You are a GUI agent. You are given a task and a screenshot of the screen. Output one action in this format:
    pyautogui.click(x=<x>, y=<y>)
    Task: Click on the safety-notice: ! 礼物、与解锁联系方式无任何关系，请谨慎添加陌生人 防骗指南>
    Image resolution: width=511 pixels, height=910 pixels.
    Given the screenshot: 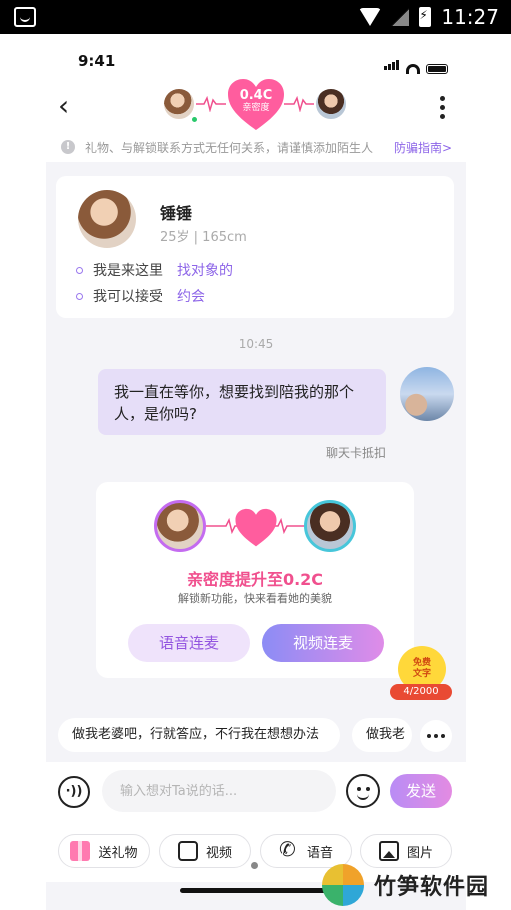 What is the action you would take?
    pyautogui.click(x=256, y=147)
    